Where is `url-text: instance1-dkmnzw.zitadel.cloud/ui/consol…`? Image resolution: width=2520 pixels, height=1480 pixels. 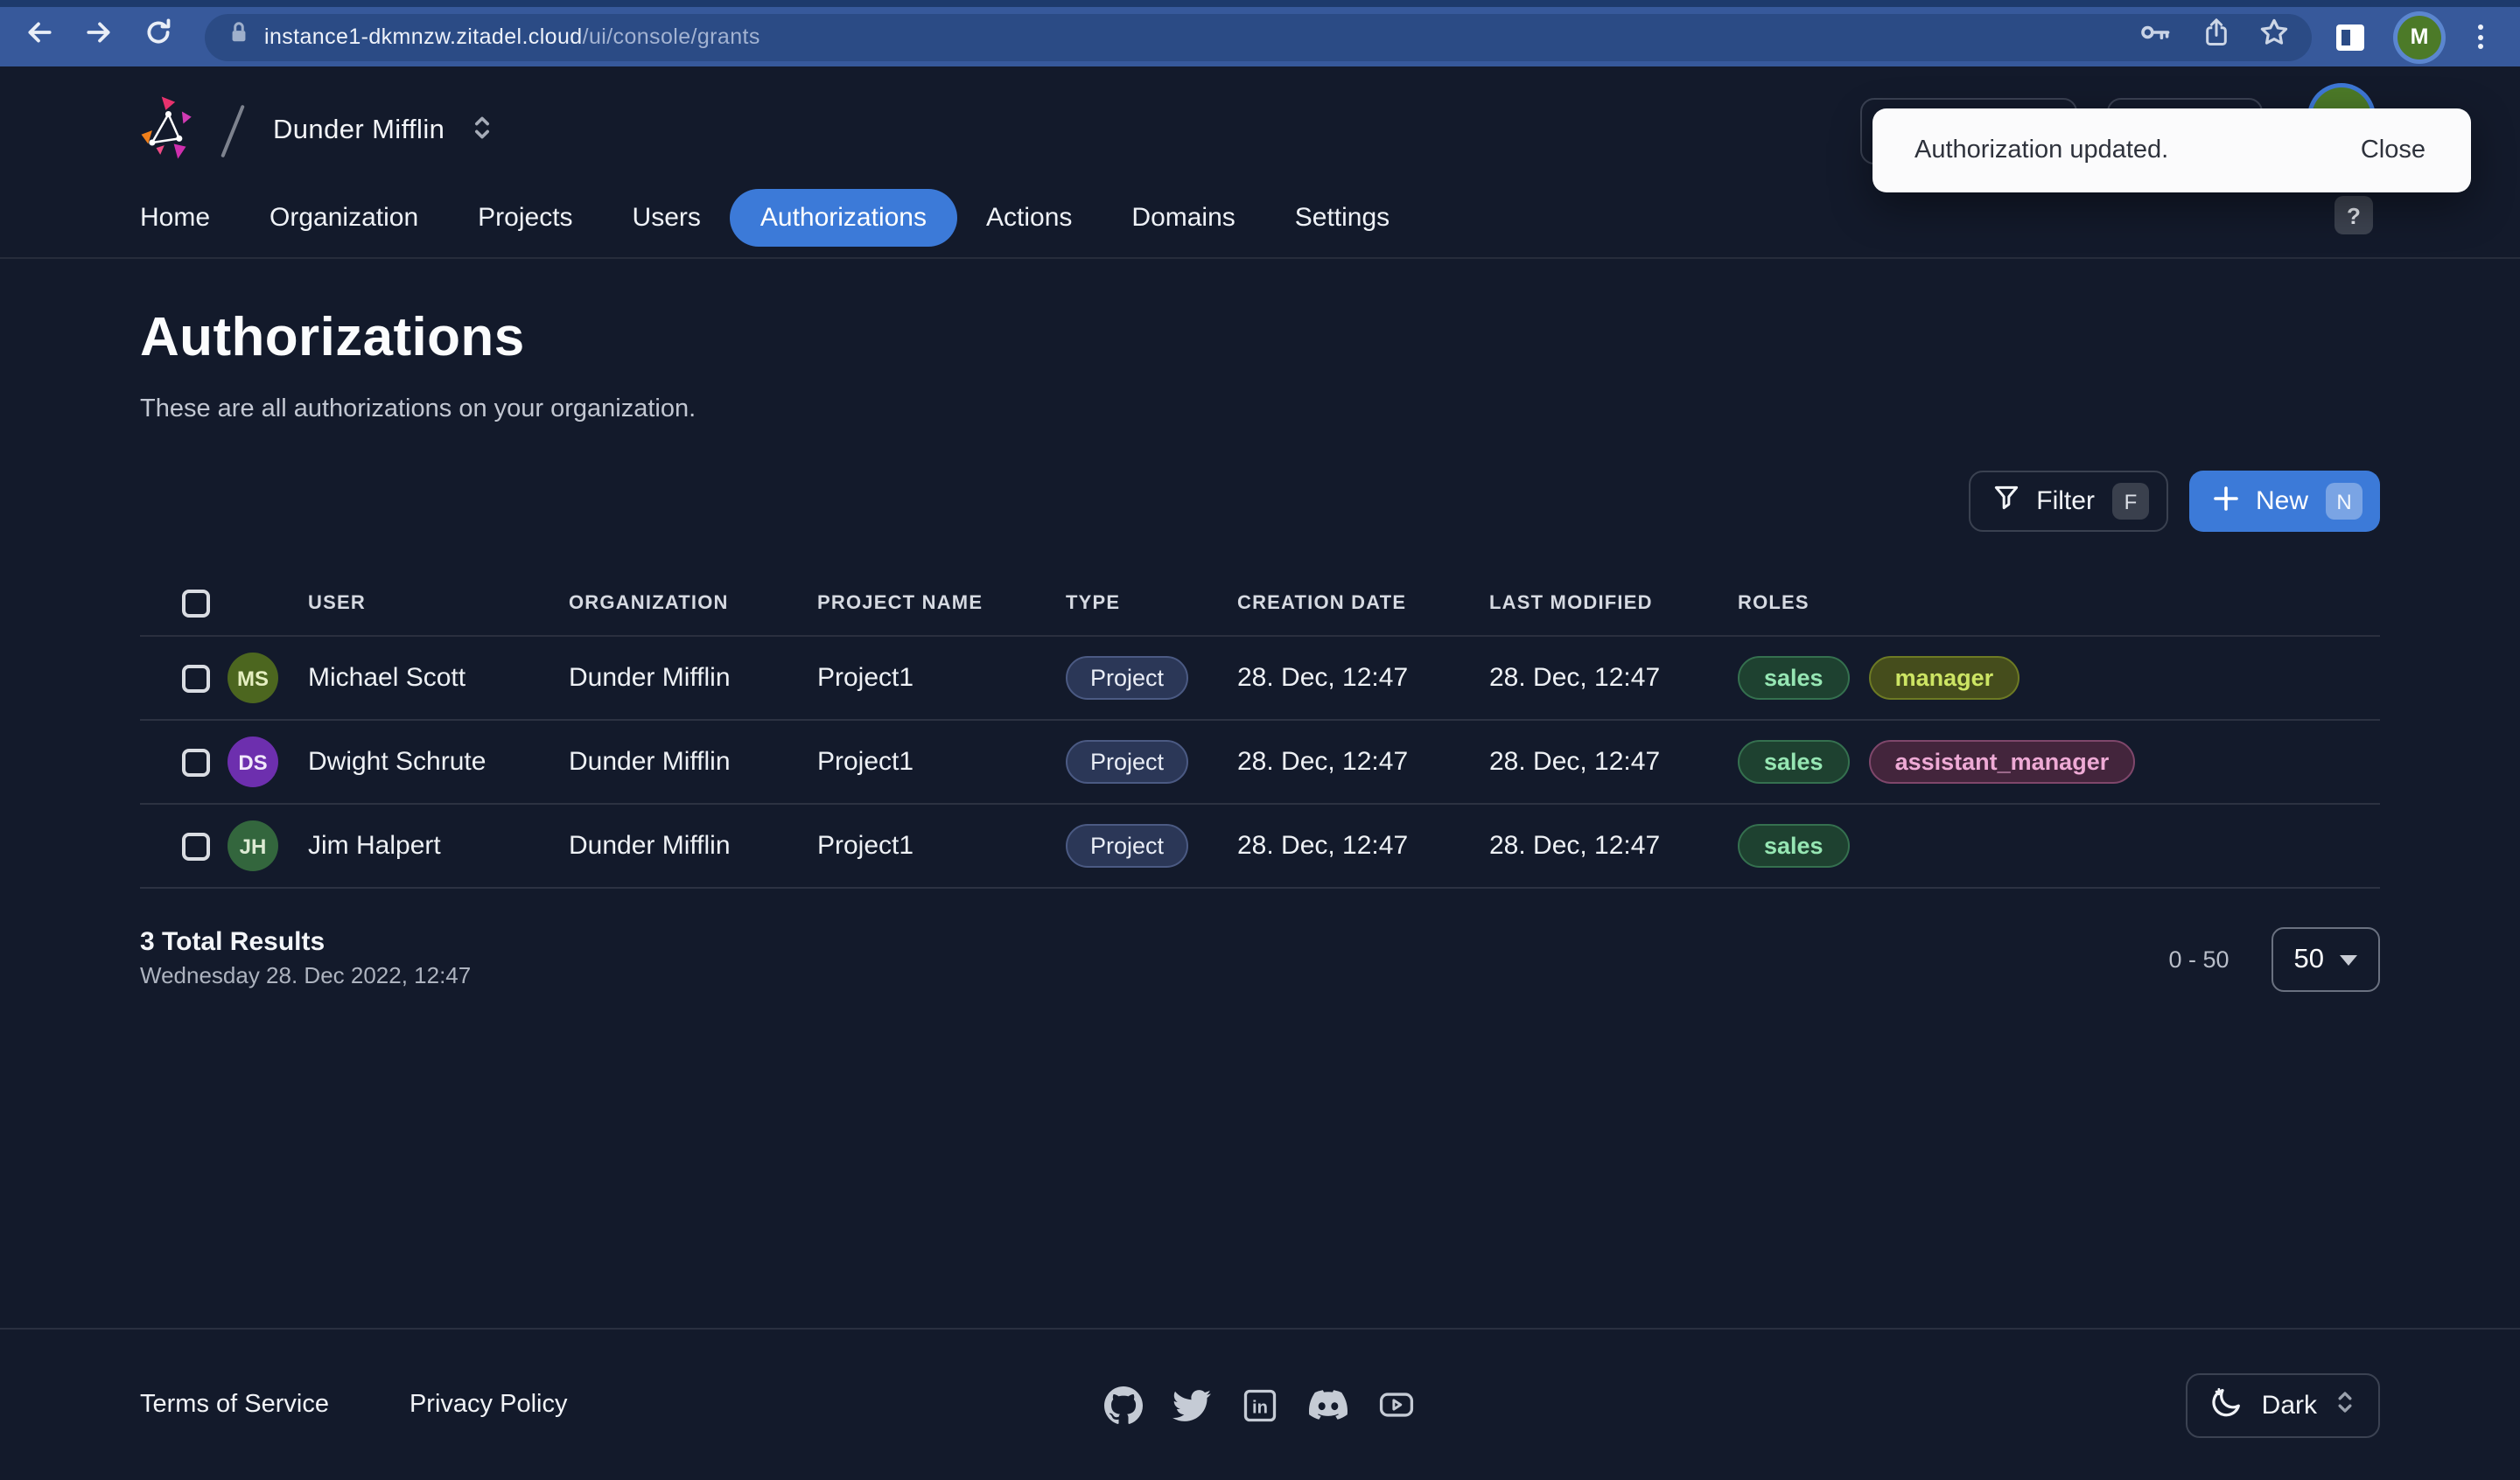
url-text: instance1-dkmnzw.zitadel.cloud/ui/consol… is located at coordinates (512, 36).